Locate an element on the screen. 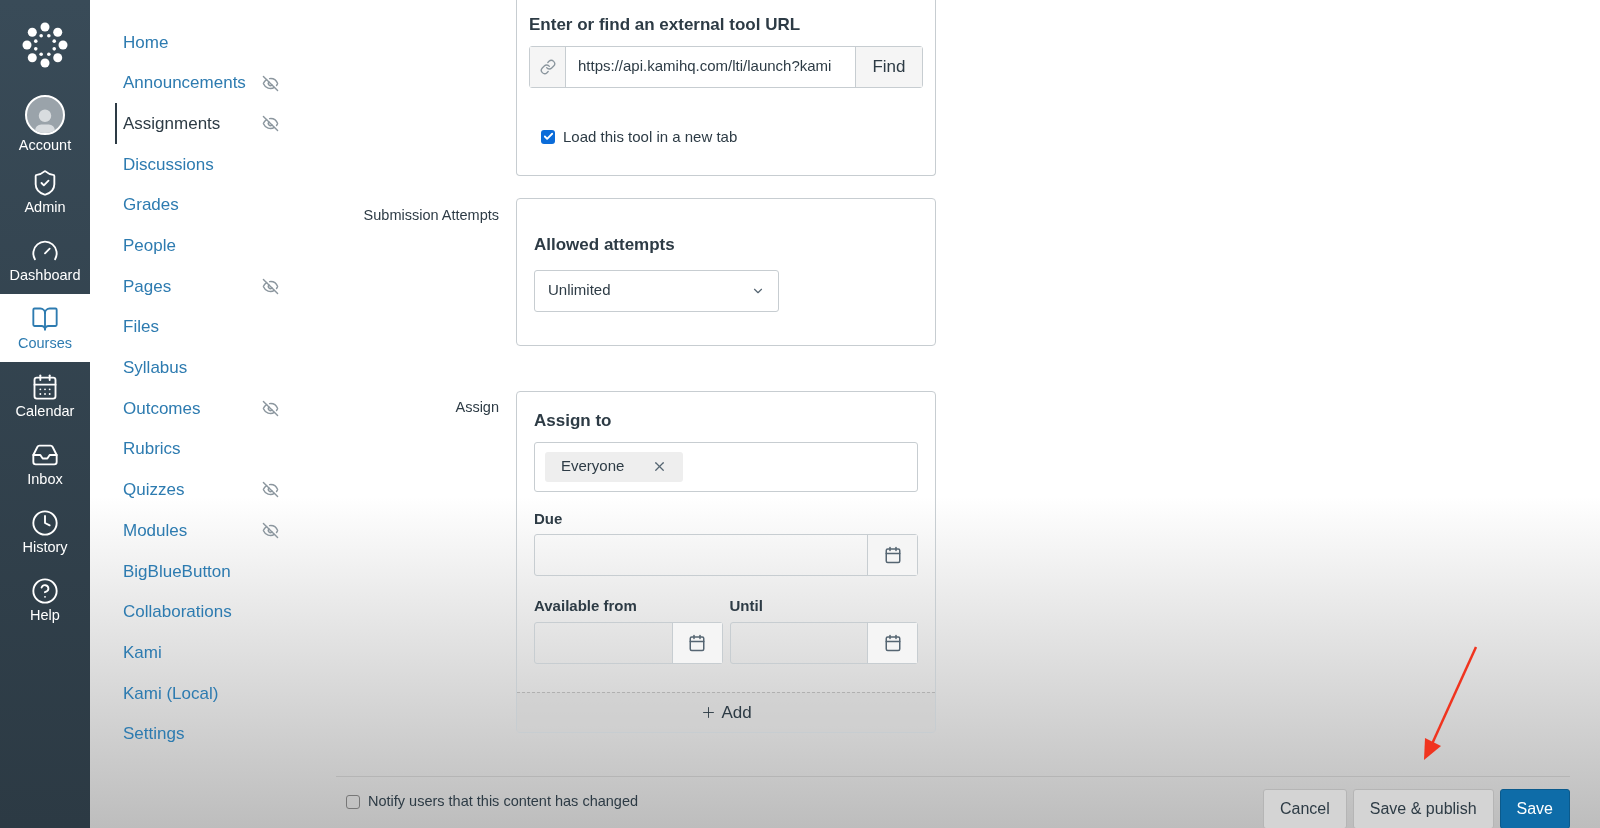 Image resolution: width=1600 pixels, height=828 pixels. course-nav-link: Home is located at coordinates (146, 42).